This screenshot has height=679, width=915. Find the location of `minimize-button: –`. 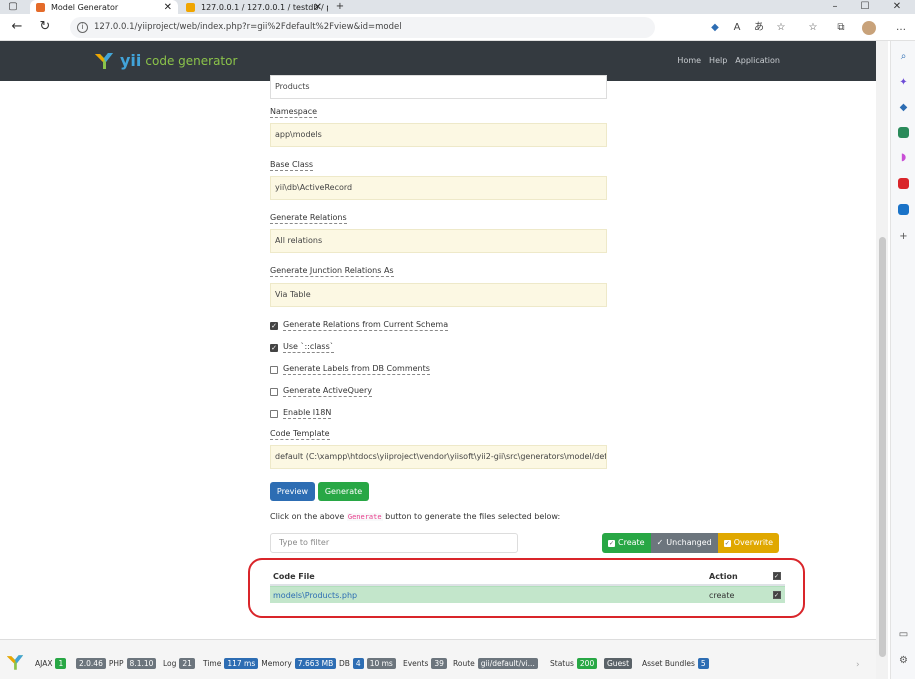

minimize-button: – is located at coordinates (835, 7).